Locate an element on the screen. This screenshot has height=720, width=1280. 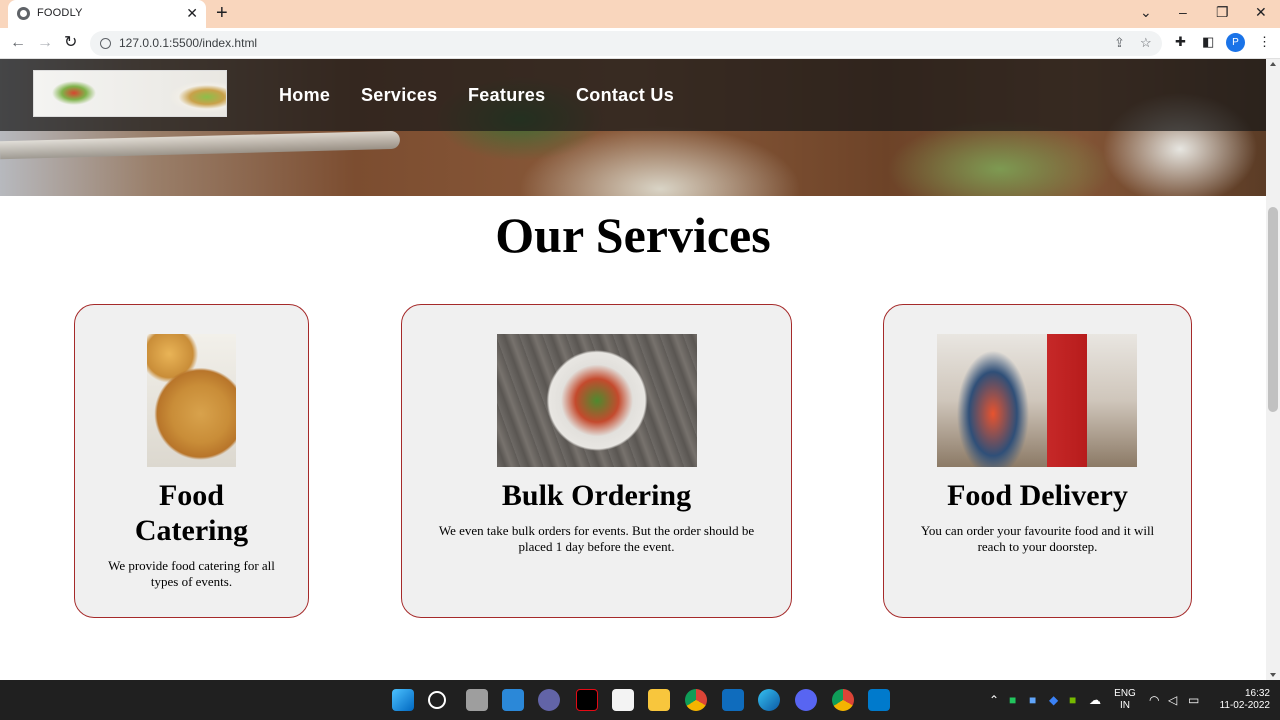
section-title: Our Services is located at coordinates (633, 235).